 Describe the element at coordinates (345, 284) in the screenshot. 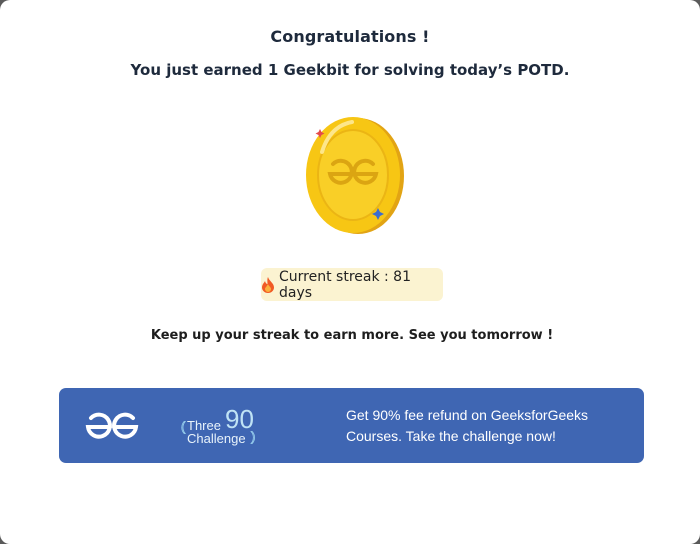

I see `streak-label: Current streak : 81 days` at that location.